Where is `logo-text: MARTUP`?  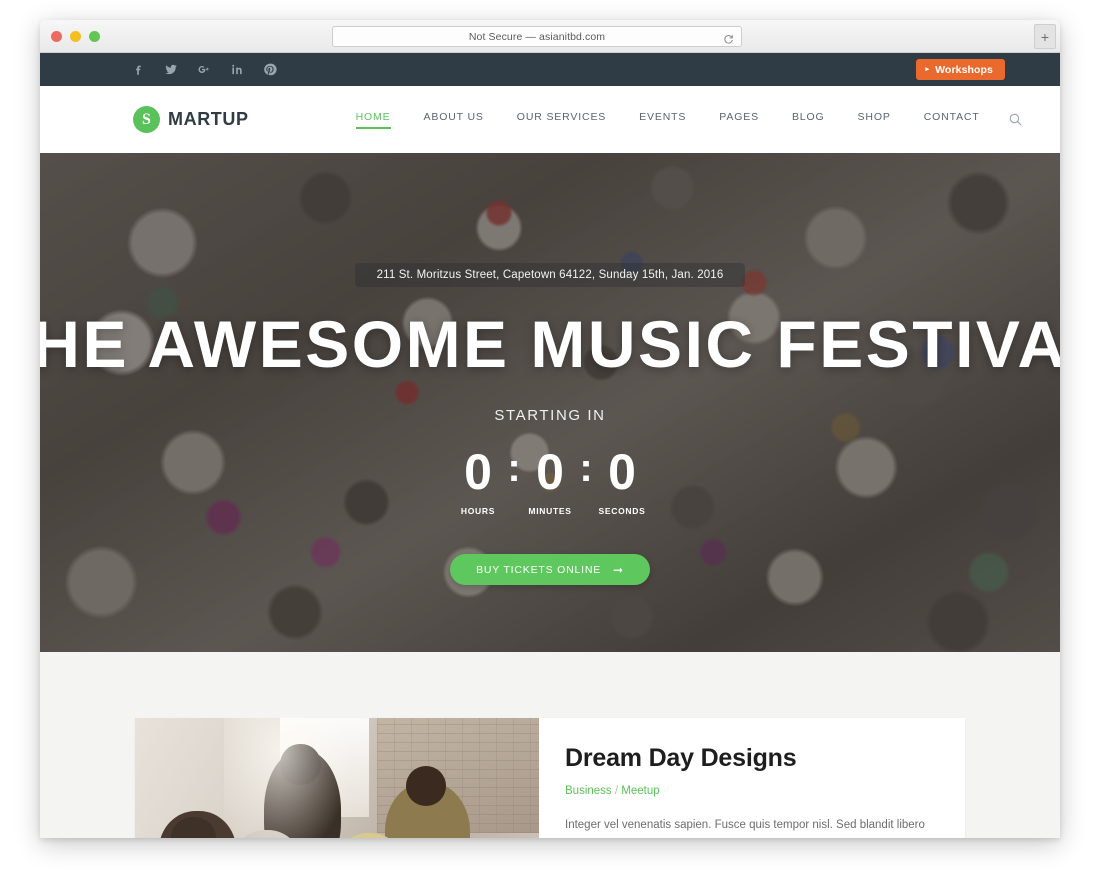
logo-text: MARTUP is located at coordinates (208, 119).